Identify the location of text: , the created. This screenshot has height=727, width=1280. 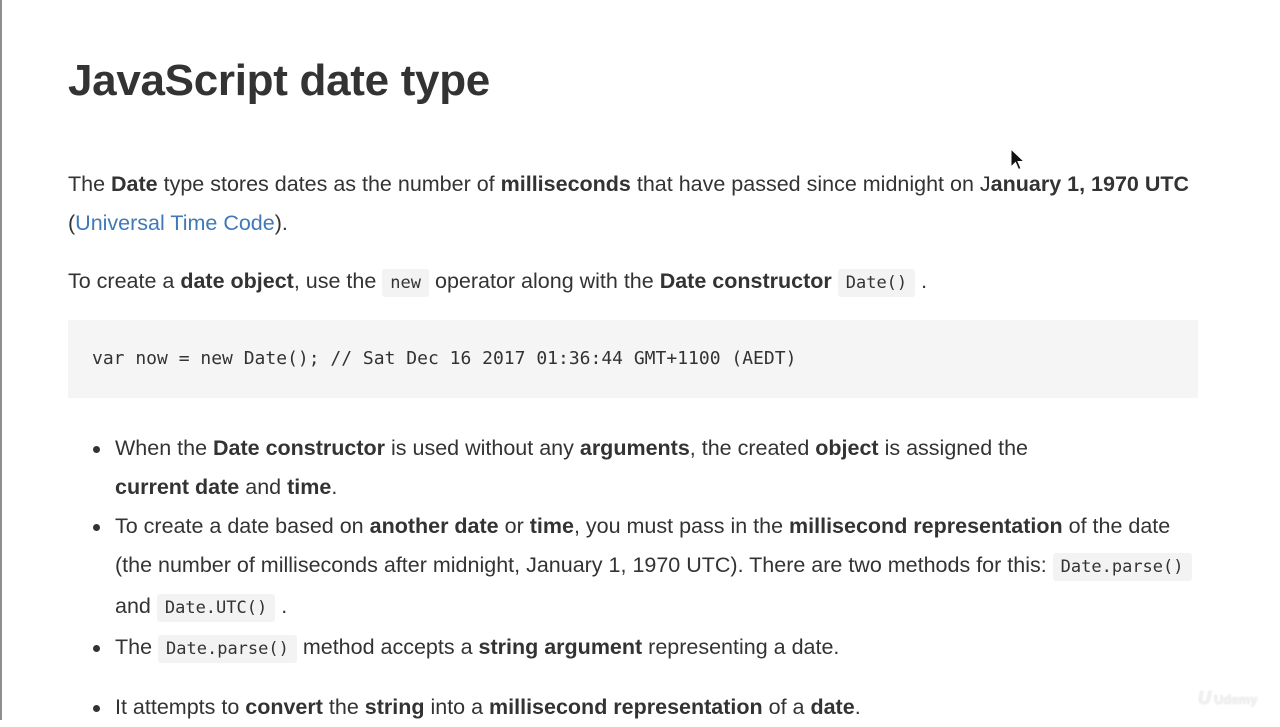
(752, 448).